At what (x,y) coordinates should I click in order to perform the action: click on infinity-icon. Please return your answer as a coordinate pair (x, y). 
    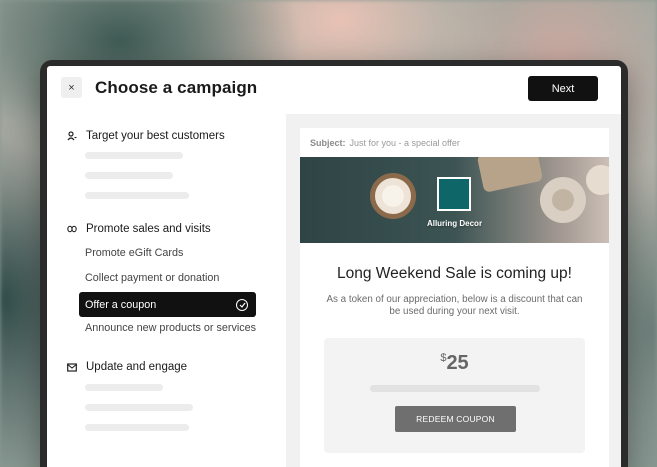
    Looking at the image, I should click on (72, 229).